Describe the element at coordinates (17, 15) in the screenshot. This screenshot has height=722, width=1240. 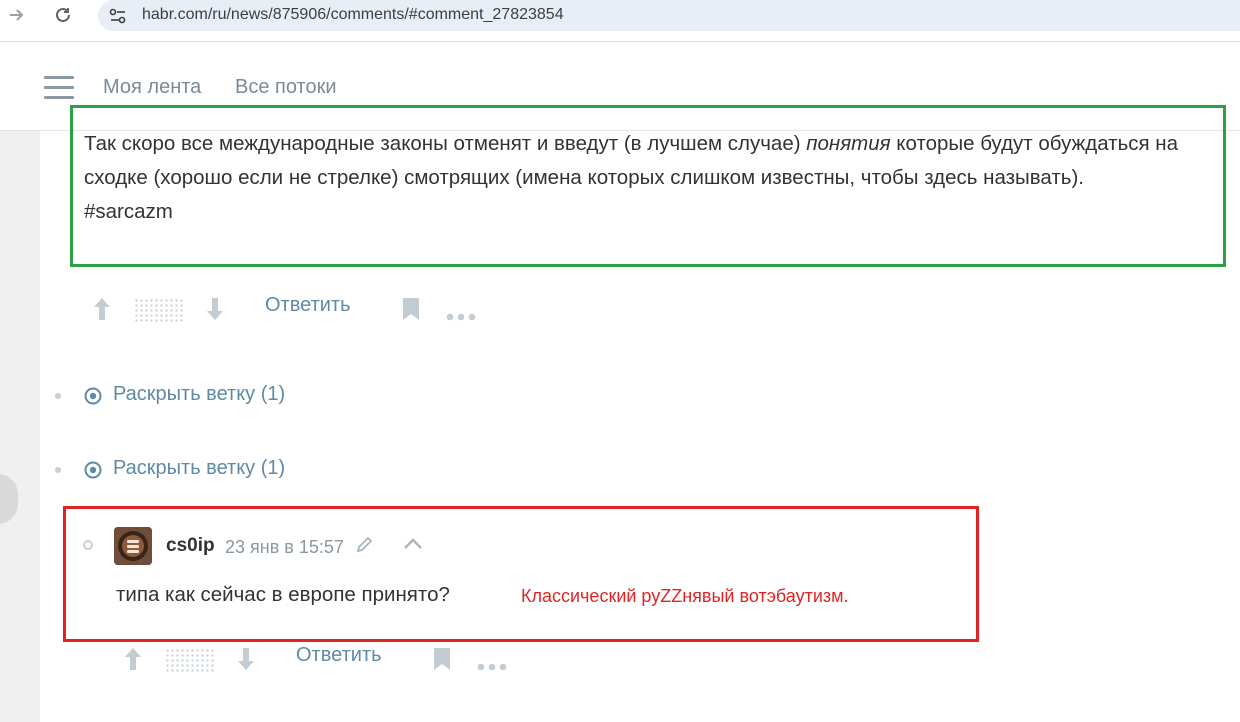
I see `forward-arrow-icon` at that location.